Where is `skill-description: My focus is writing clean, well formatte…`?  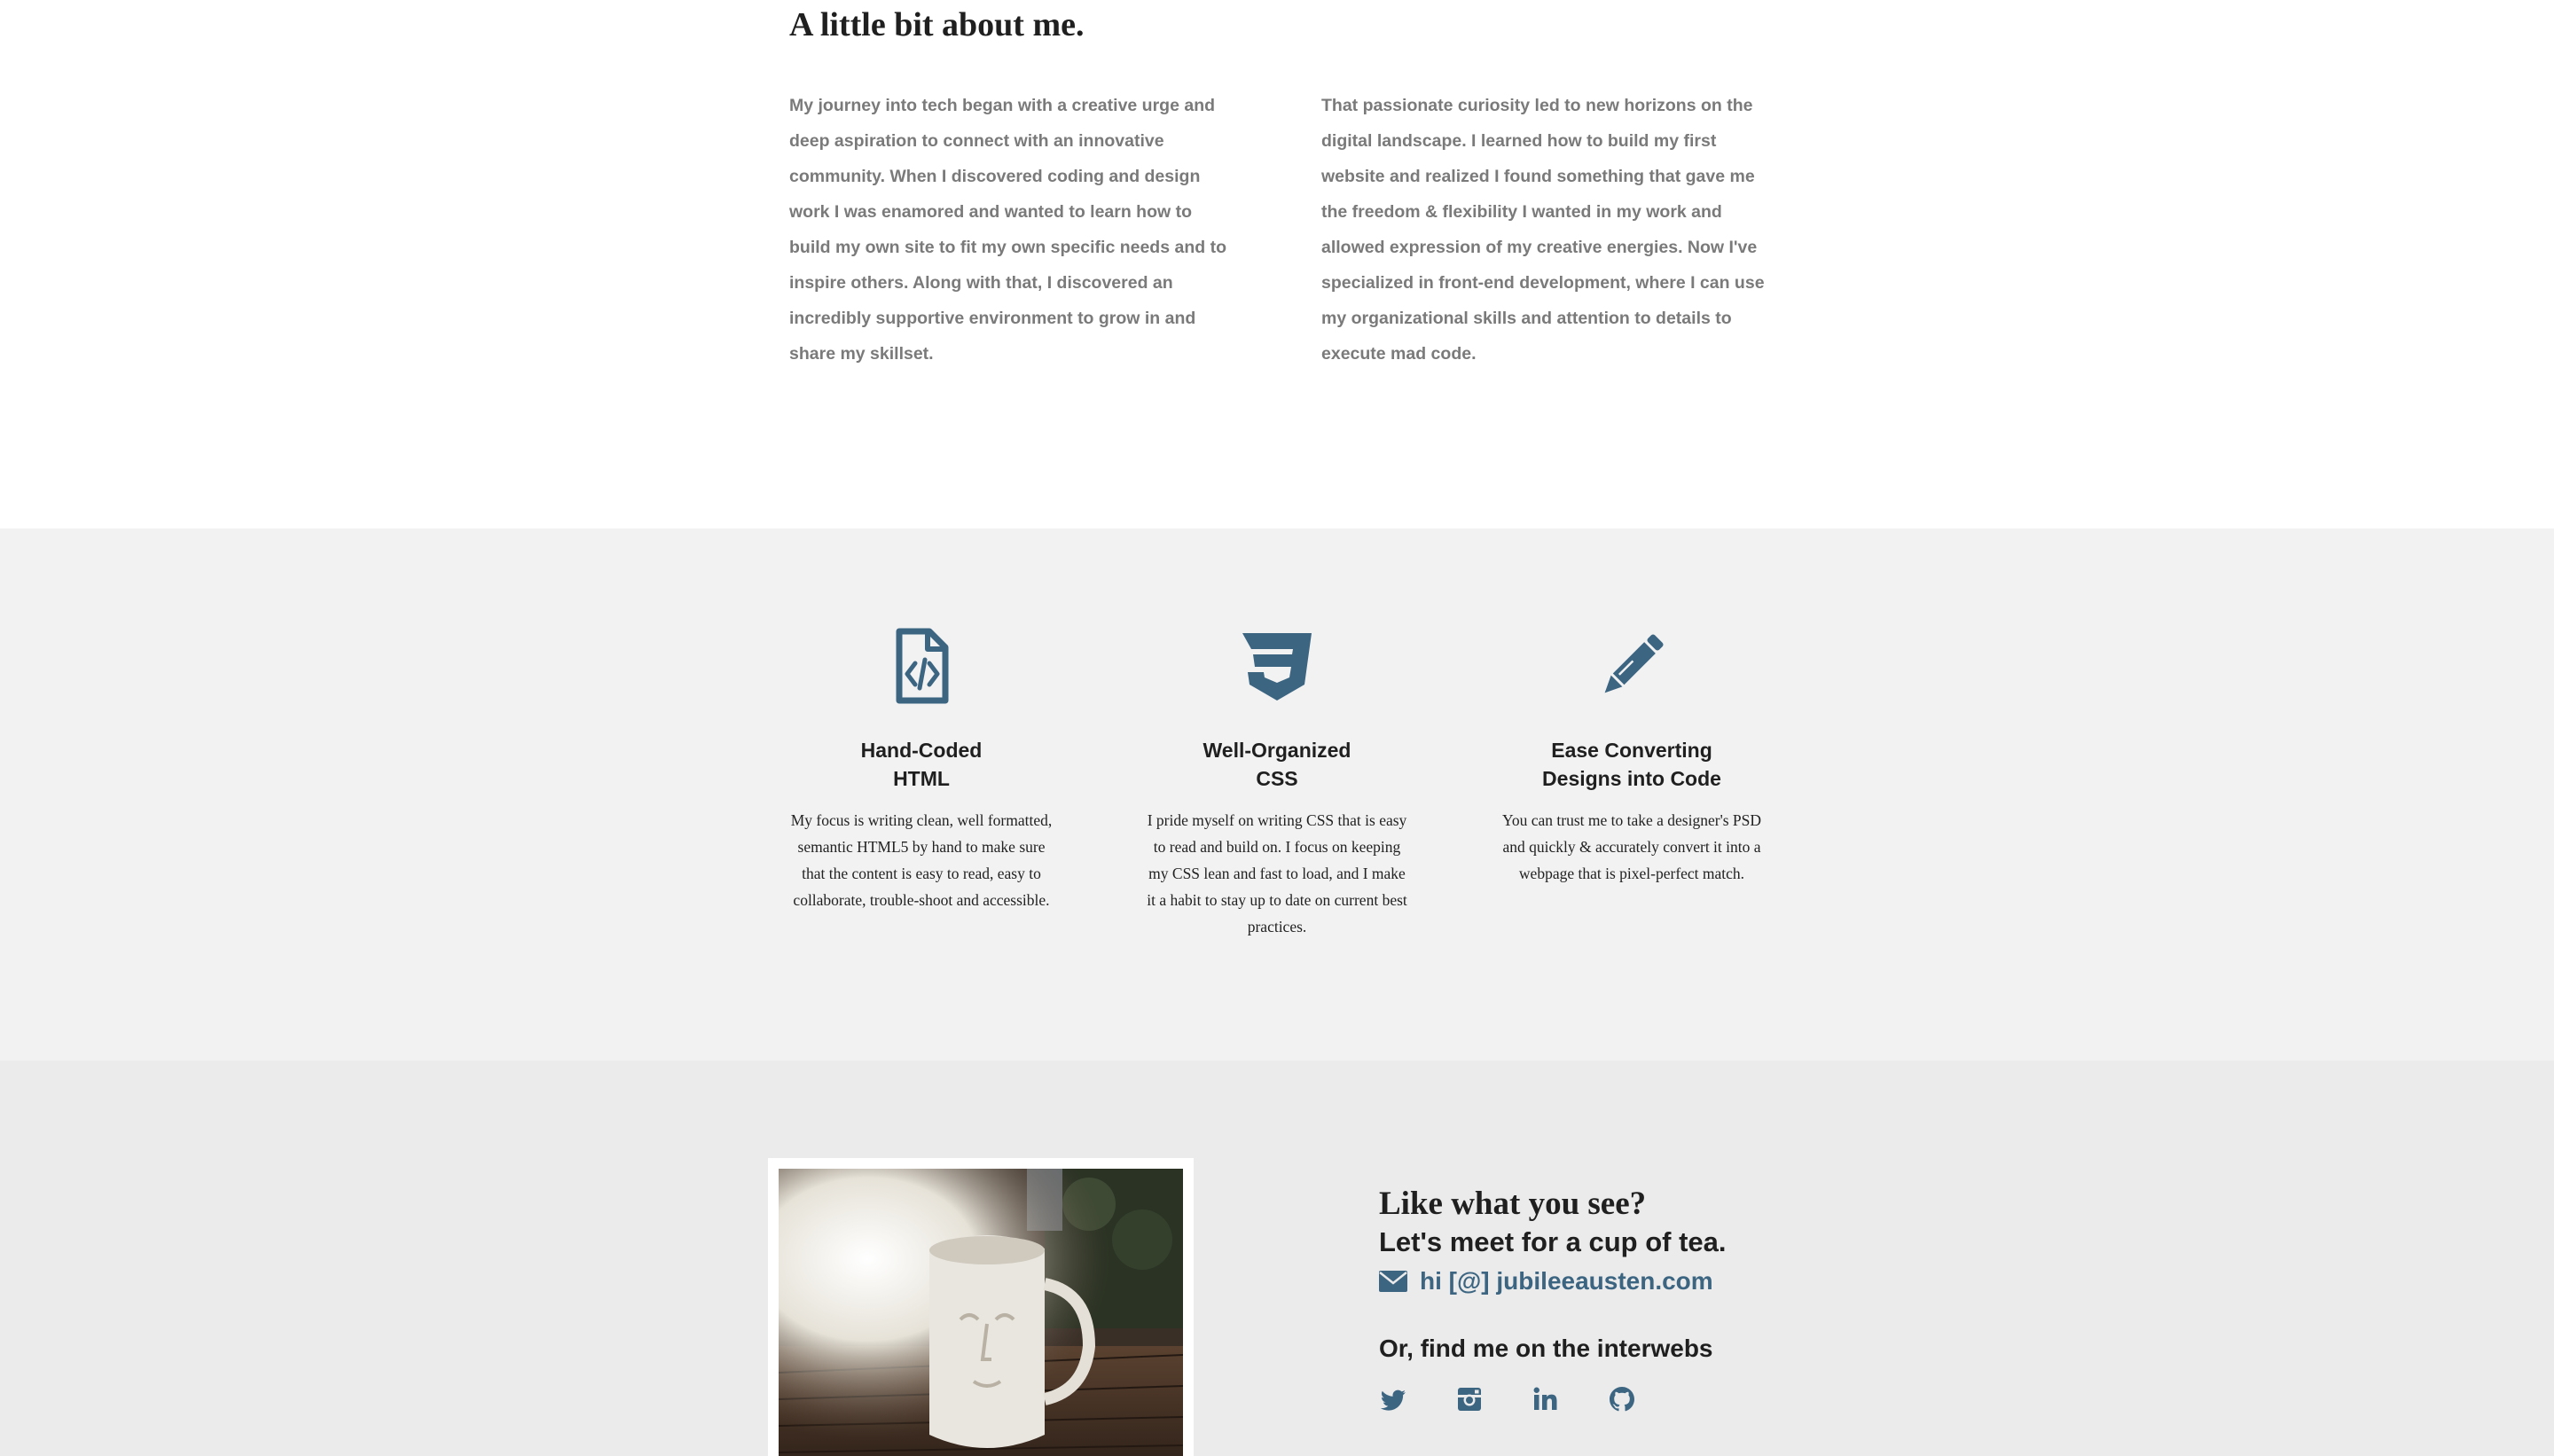
skill-description: My focus is writing clean, well formatte… is located at coordinates (921, 860).